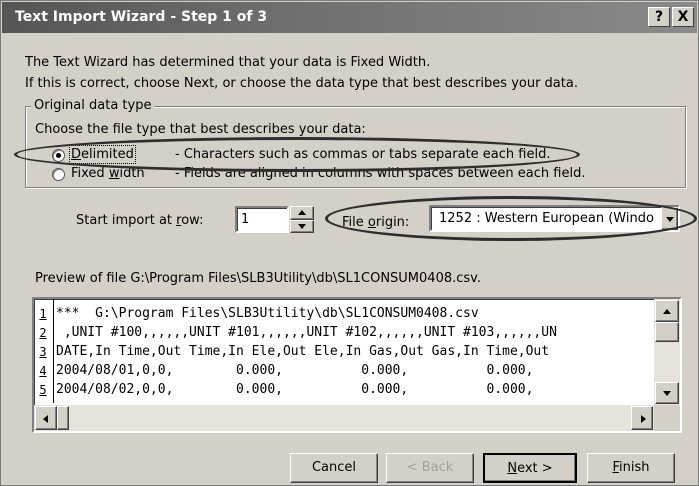  What do you see at coordinates (132, 173) in the screenshot?
I see `fixed-width-label-post: idth` at bounding box center [132, 173].